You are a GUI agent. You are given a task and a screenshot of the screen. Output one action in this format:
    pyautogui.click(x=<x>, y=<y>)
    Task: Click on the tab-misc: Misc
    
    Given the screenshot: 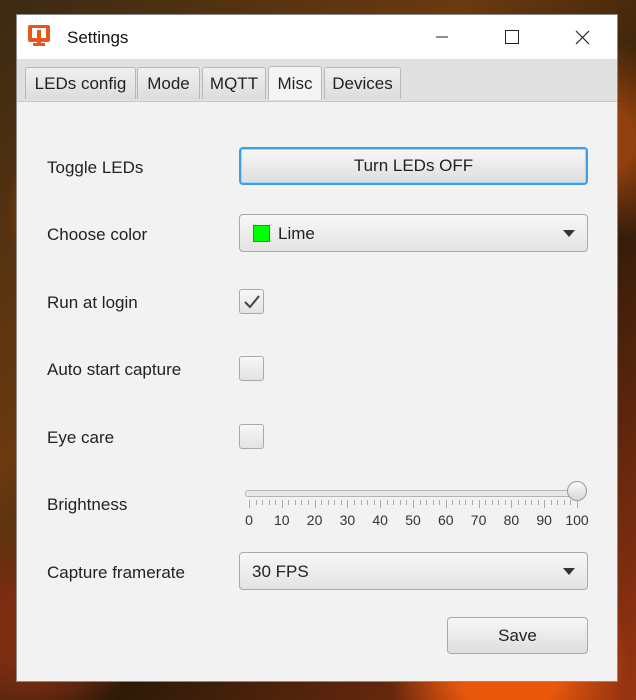 What is the action you would take?
    pyautogui.click(x=295, y=83)
    